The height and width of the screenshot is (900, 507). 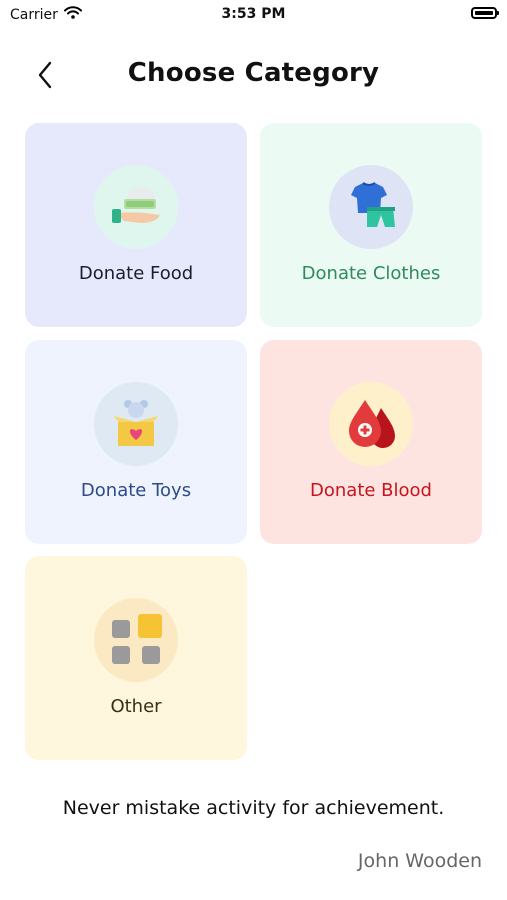 What do you see at coordinates (136, 706) in the screenshot?
I see `category-label-other: Other` at bounding box center [136, 706].